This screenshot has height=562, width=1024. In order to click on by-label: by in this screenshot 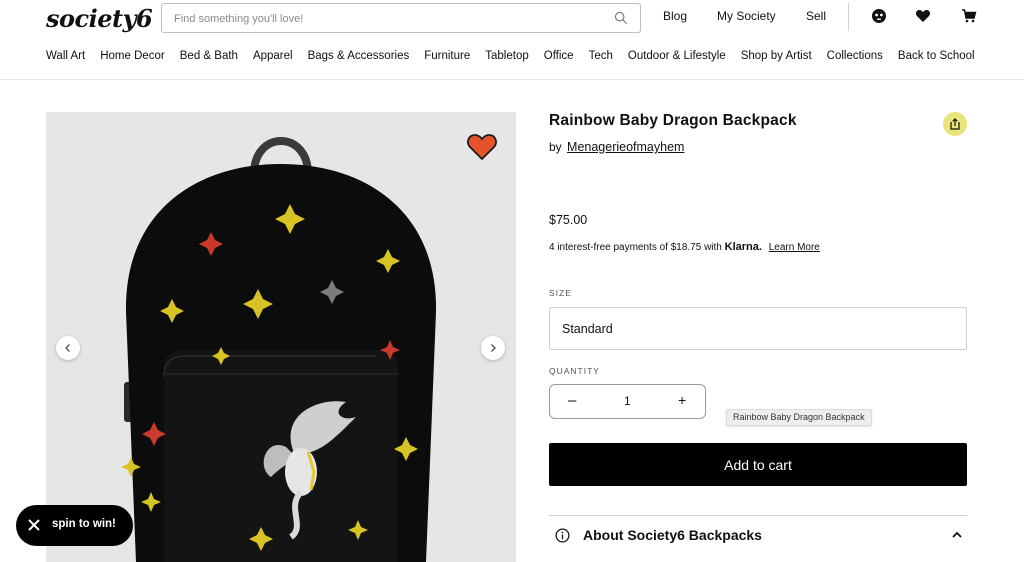, I will do `click(555, 147)`.